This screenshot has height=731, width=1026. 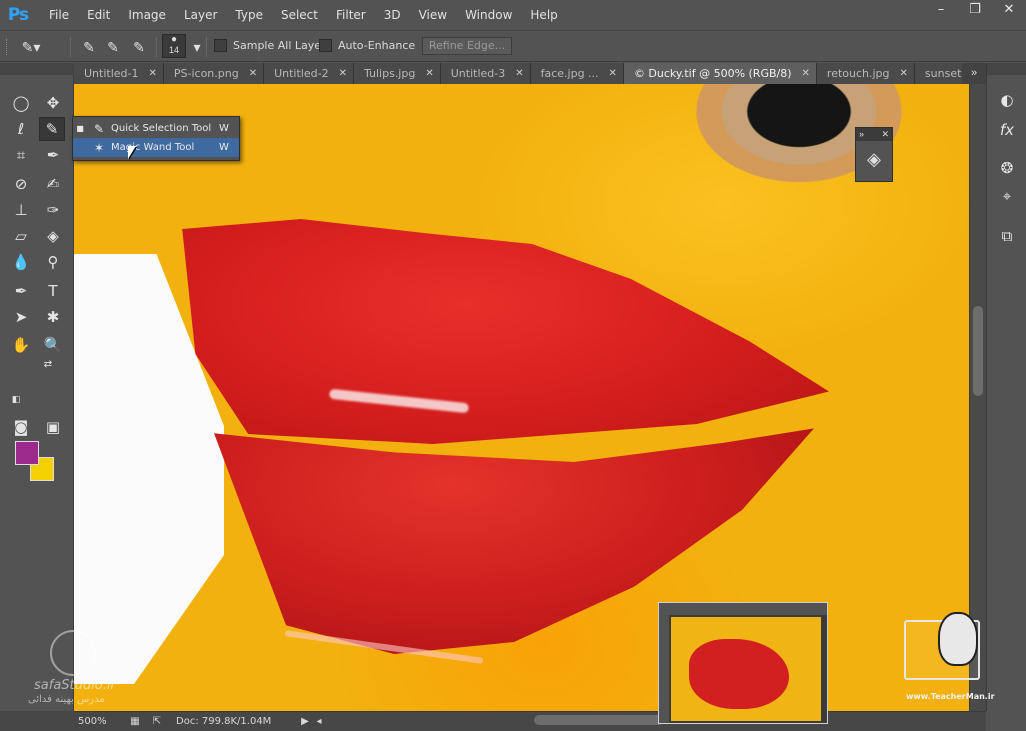 What do you see at coordinates (156, 128) in the screenshot?
I see `flyout-item-quick-selection: ■ ✎ Quick Selection Tool W` at bounding box center [156, 128].